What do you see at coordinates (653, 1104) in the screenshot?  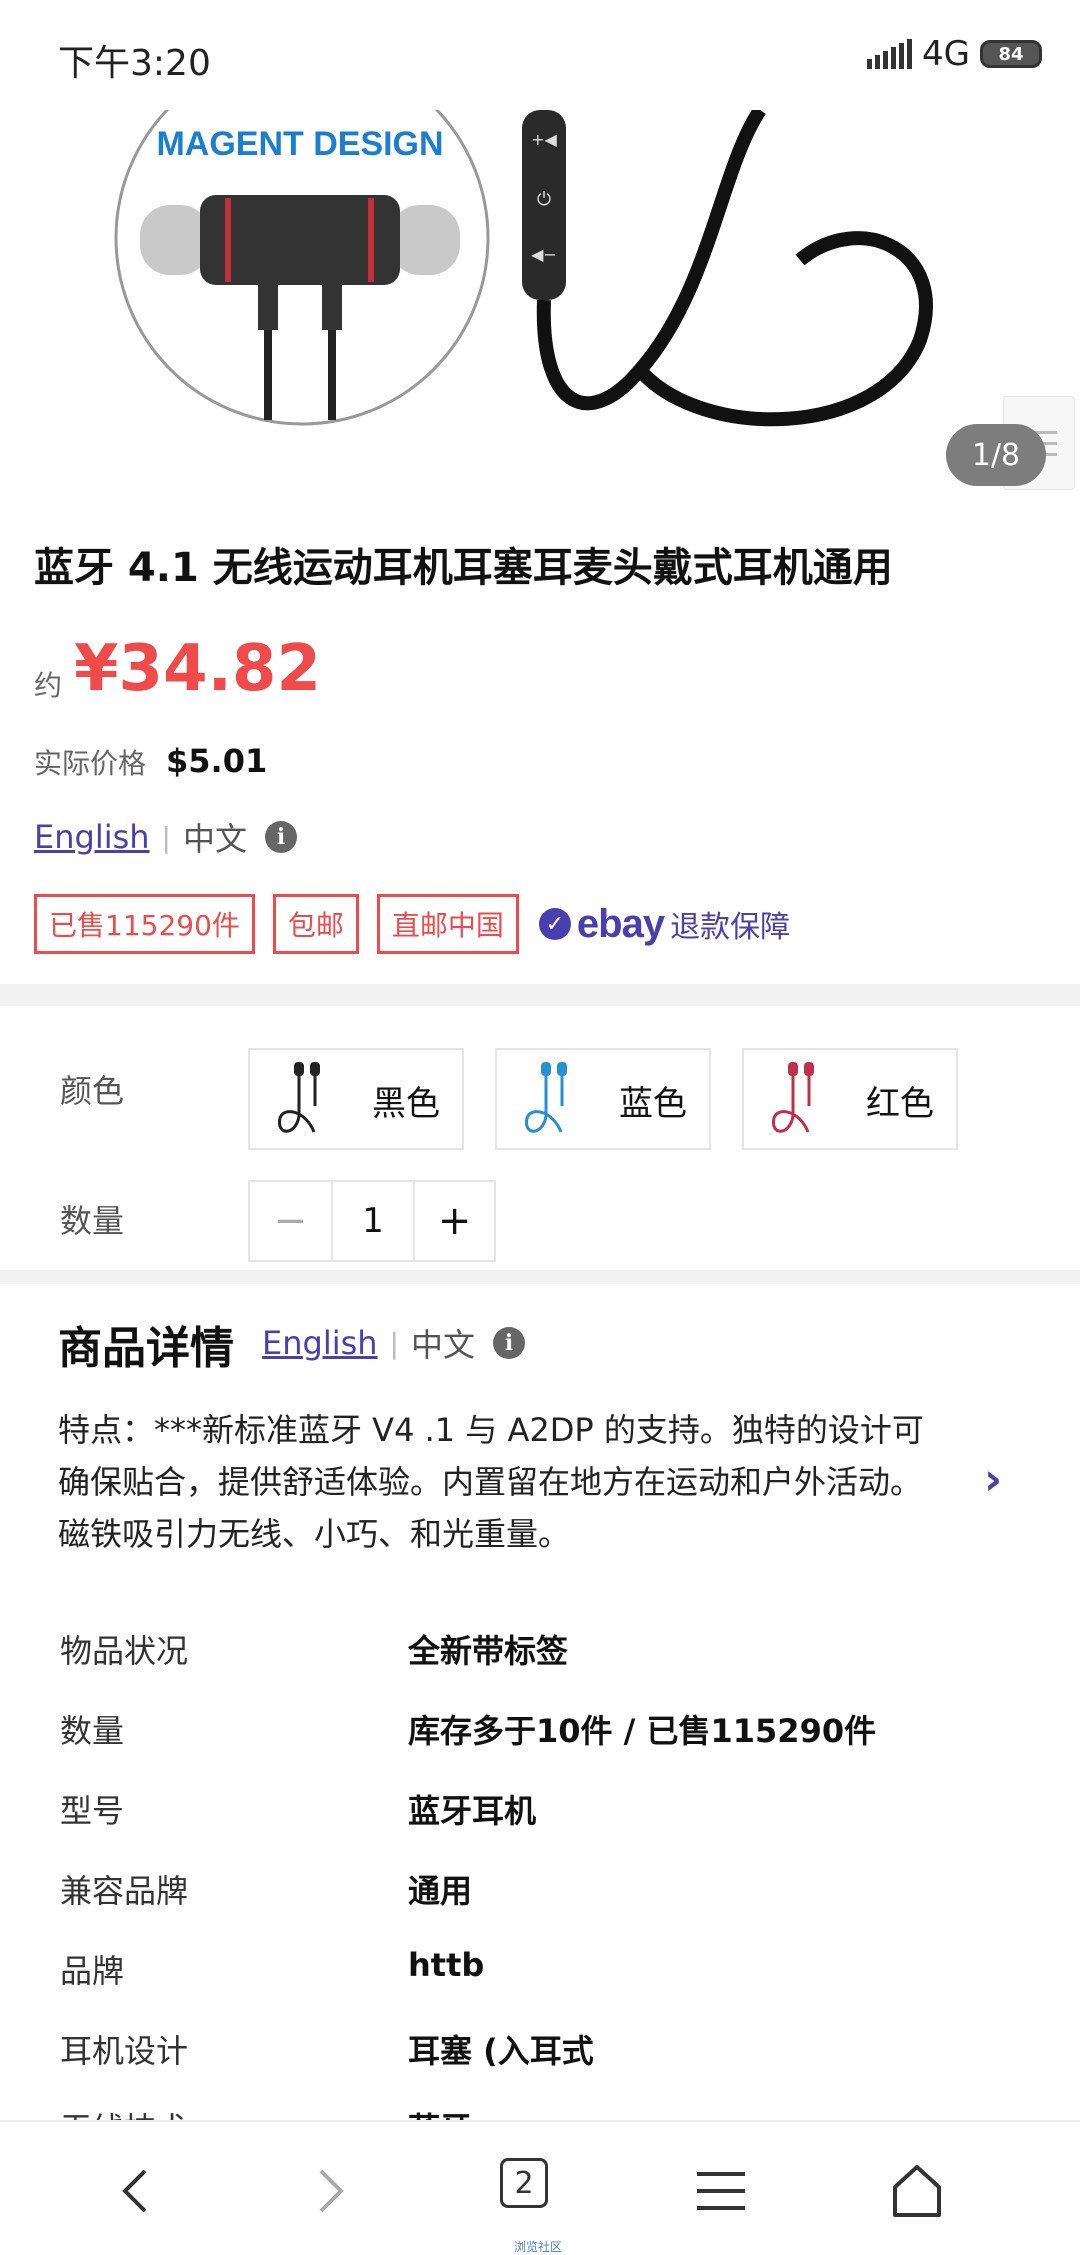 I see `color-name: 蓝色` at bounding box center [653, 1104].